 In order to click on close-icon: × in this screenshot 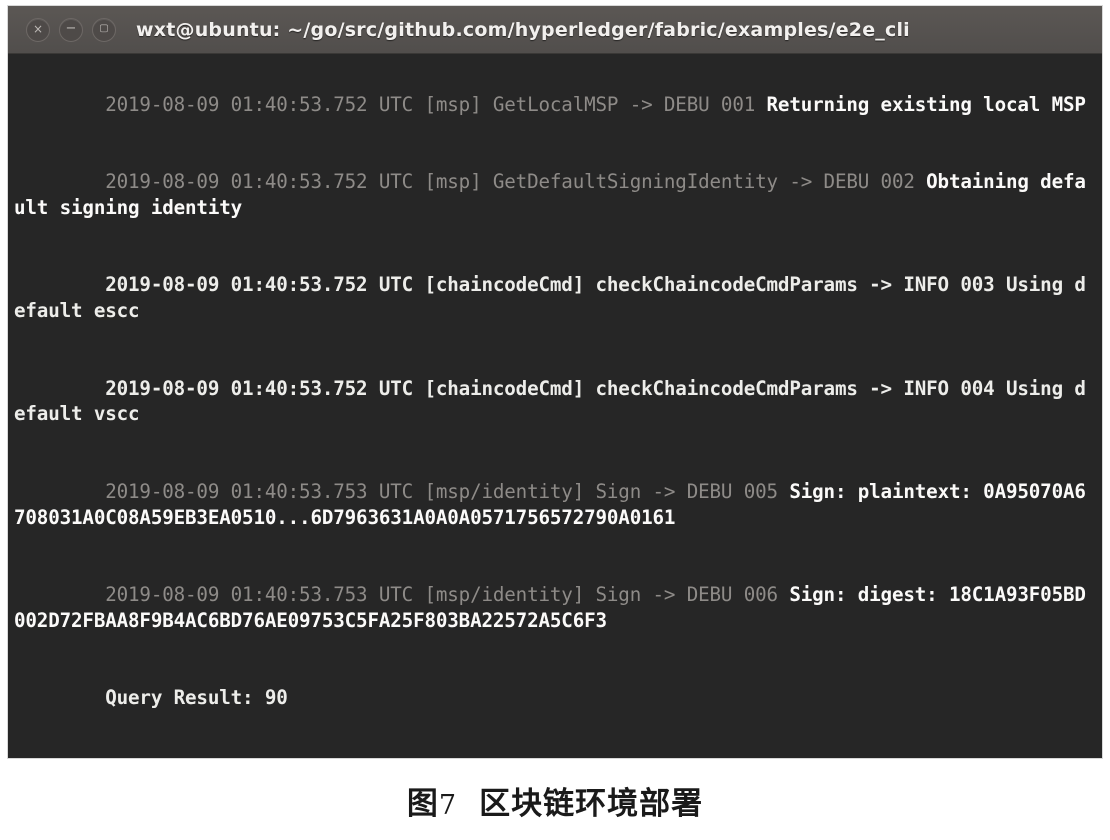, I will do `click(38, 29)`.